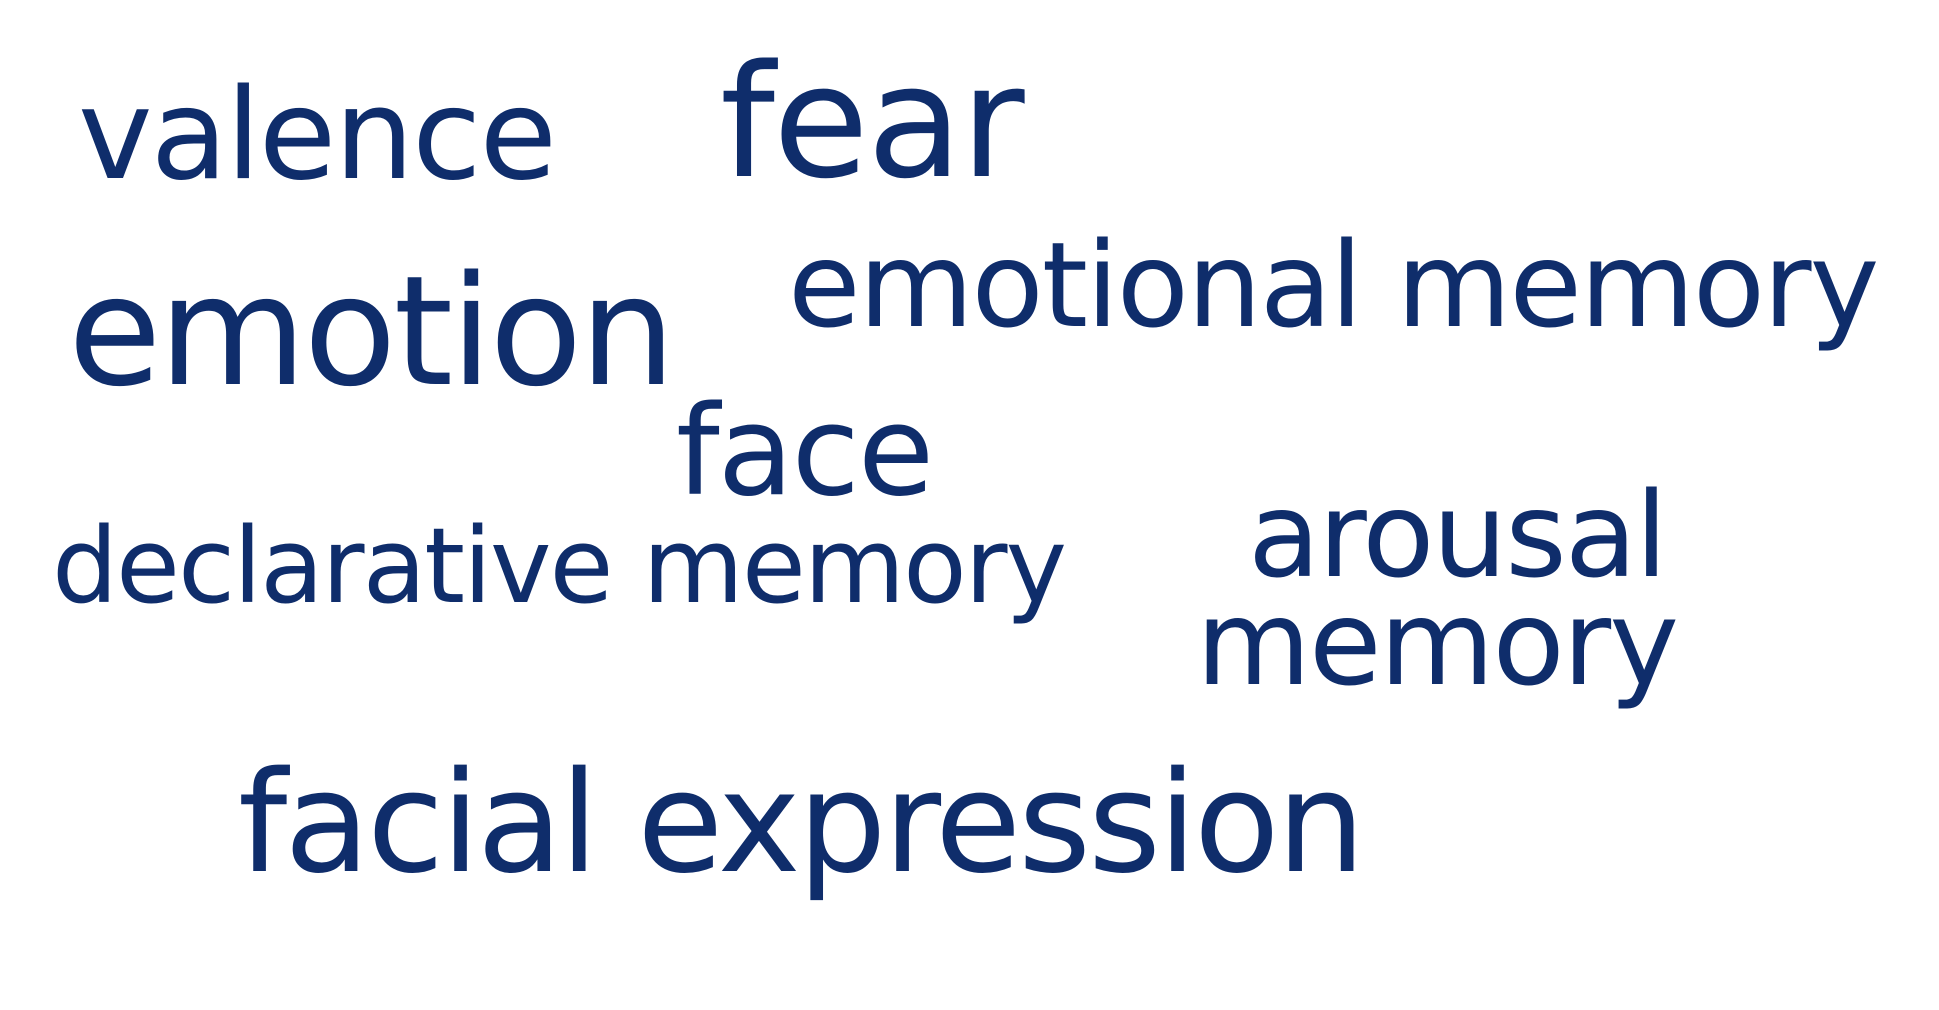 This screenshot has width=1939, height=1010. What do you see at coordinates (872, 122) in the screenshot?
I see `word-fear: fear` at bounding box center [872, 122].